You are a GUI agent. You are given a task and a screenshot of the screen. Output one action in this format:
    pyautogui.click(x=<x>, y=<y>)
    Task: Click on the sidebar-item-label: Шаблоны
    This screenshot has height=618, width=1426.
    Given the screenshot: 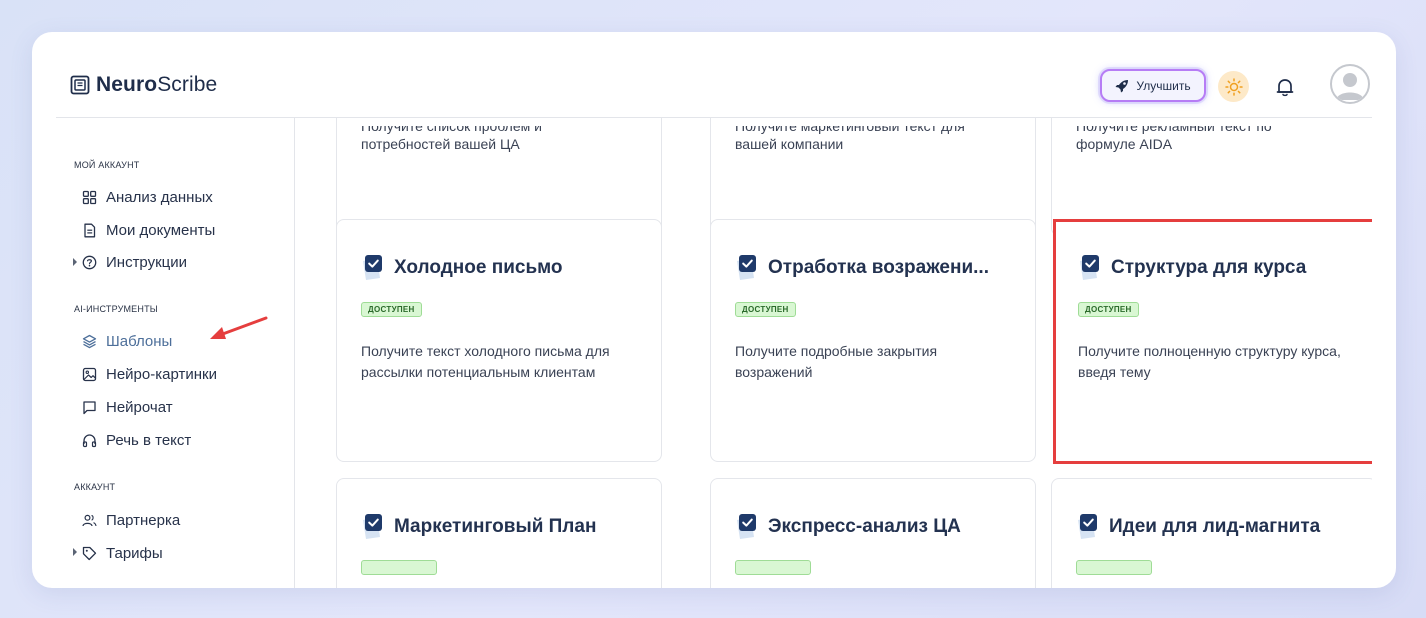 What is the action you would take?
    pyautogui.click(x=139, y=341)
    